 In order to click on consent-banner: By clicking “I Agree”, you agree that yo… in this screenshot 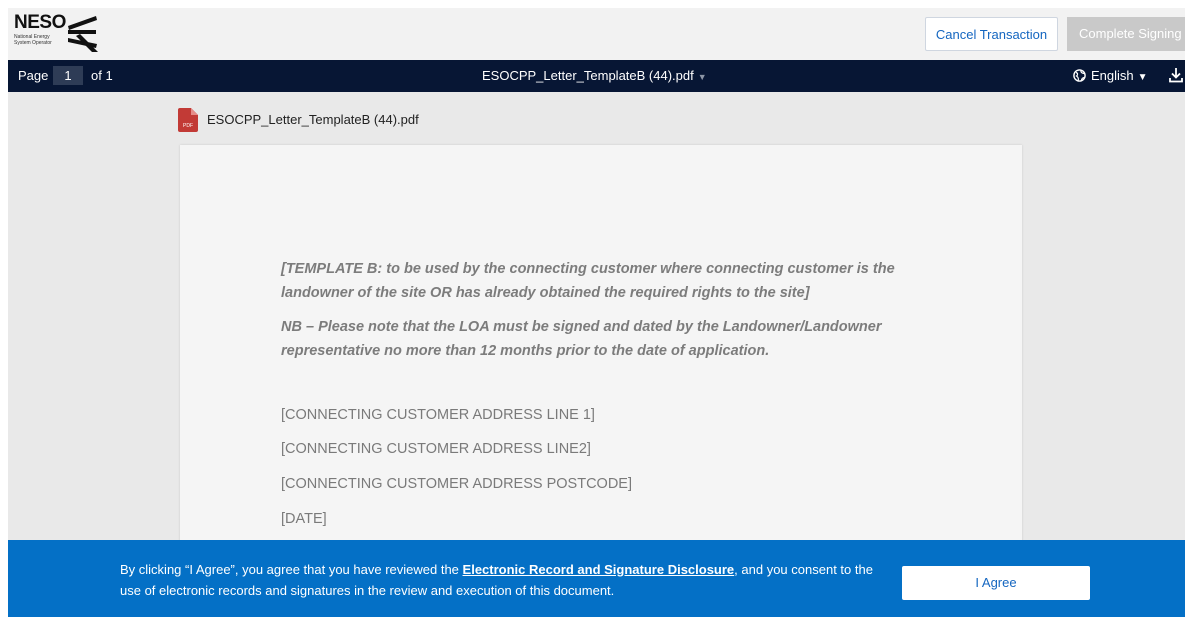, I will do `click(596, 578)`.